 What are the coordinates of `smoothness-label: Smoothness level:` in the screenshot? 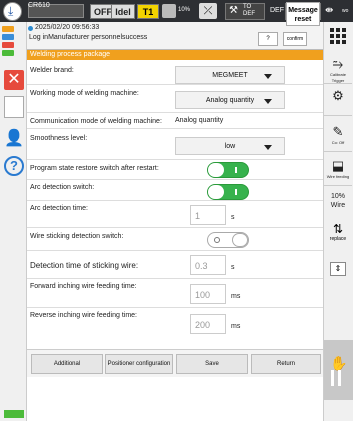 It's located at (59, 138).